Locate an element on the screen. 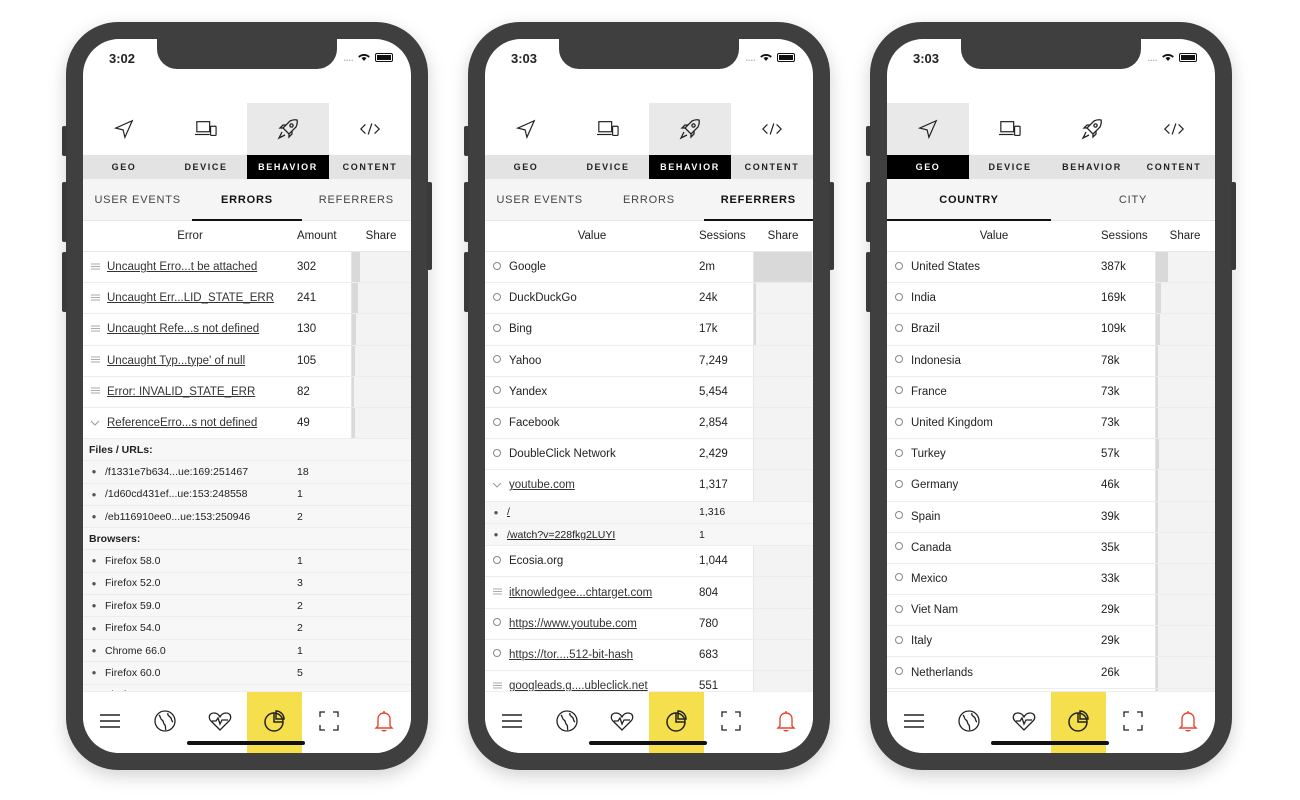 This screenshot has height=800, width=1300. table-row: Viet Nam 29k is located at coordinates (1051, 611).